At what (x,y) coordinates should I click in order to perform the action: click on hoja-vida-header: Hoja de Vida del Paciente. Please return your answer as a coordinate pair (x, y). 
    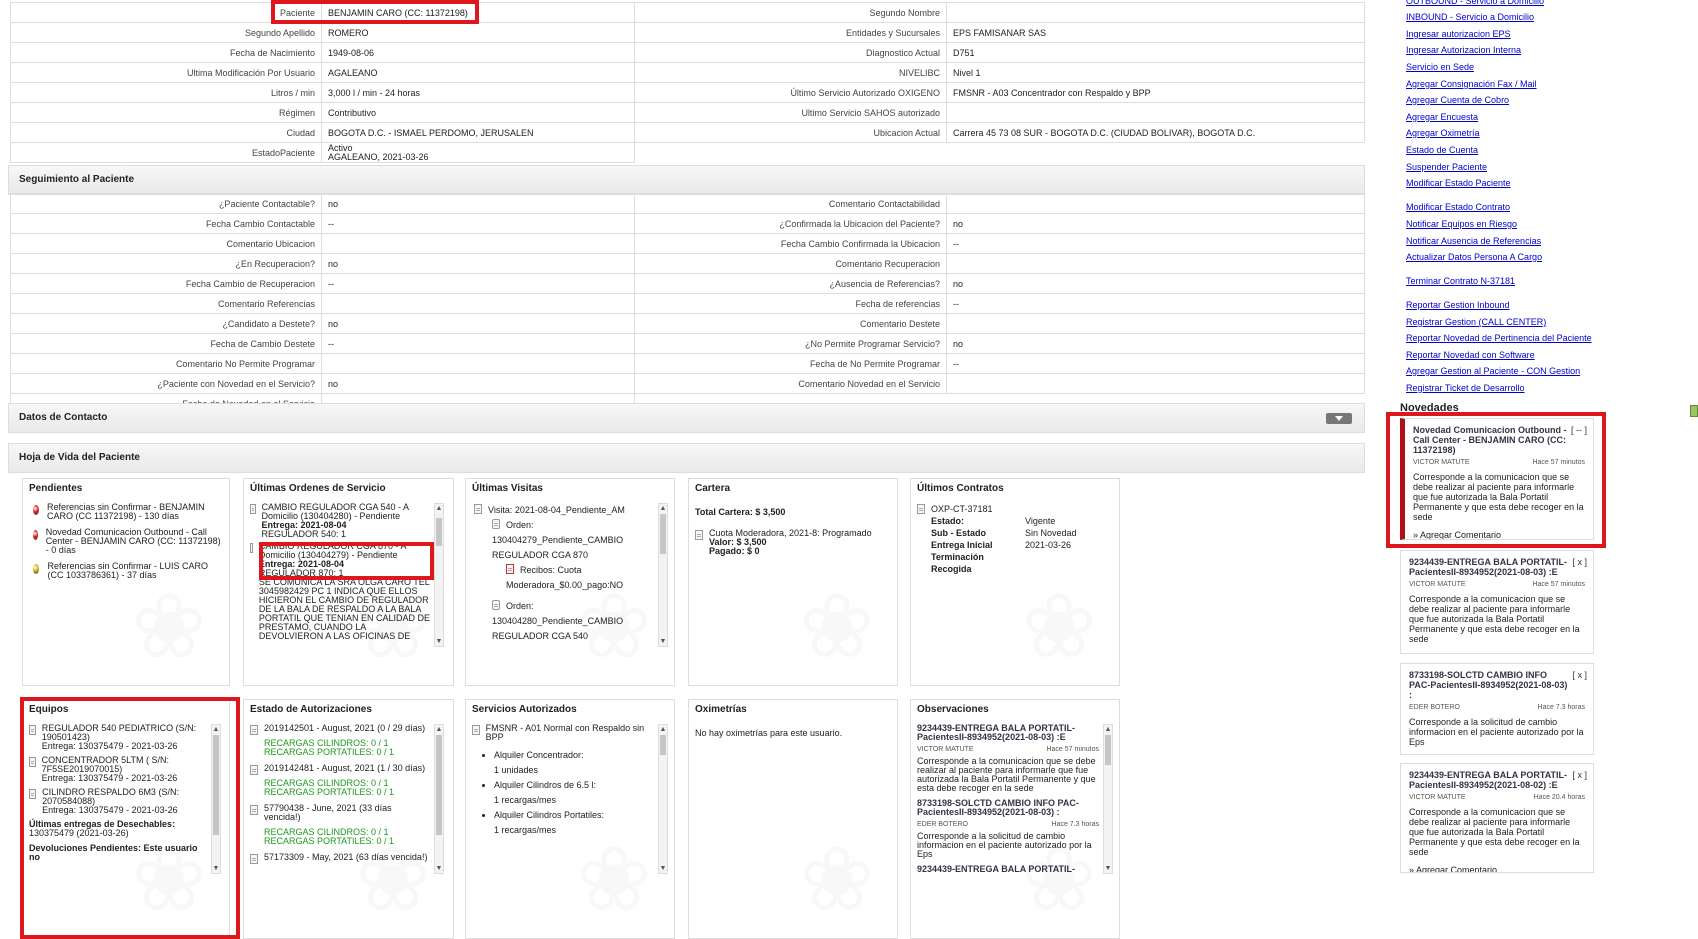
    Looking at the image, I should click on (686, 458).